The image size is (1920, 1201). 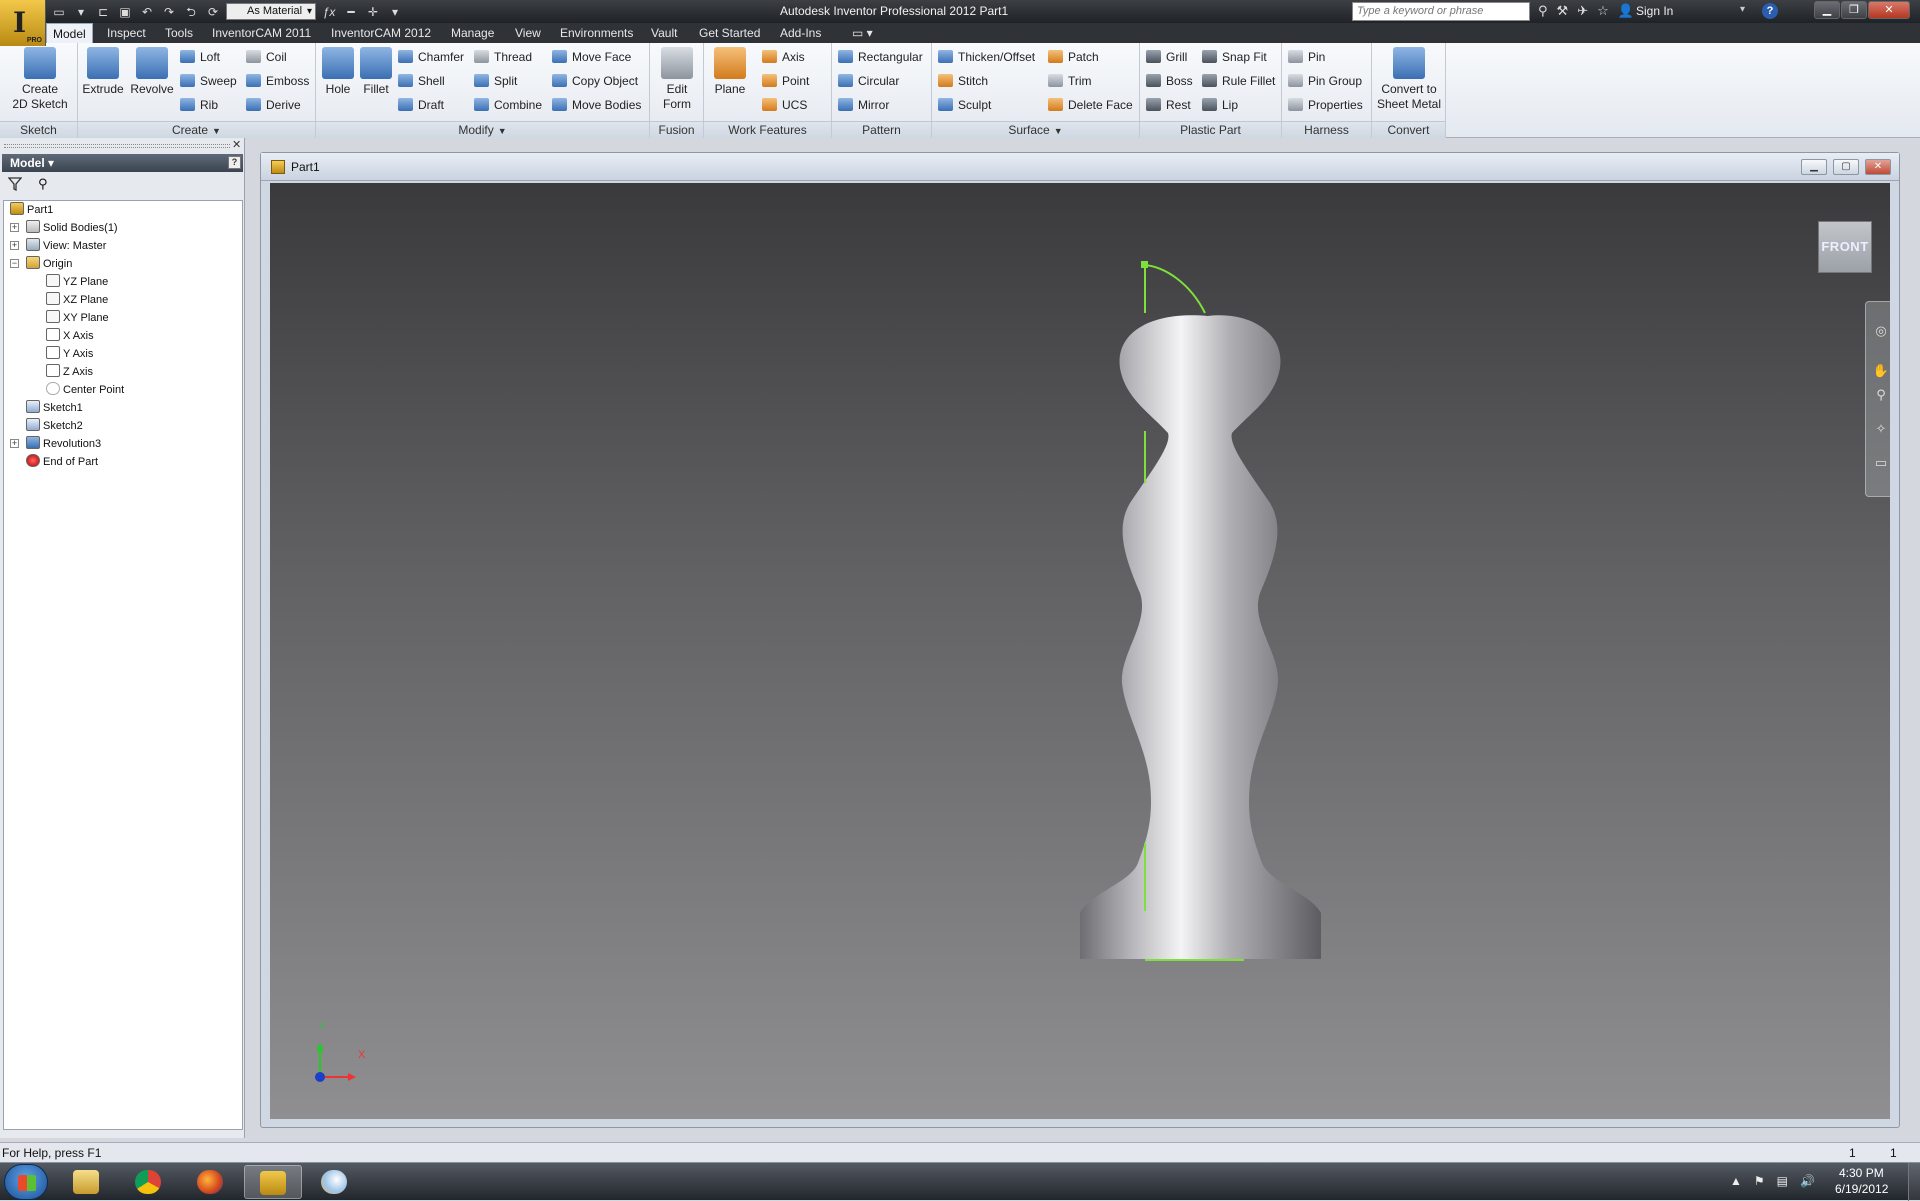 I want to click on tab-environments: Environments, so click(x=596, y=33).